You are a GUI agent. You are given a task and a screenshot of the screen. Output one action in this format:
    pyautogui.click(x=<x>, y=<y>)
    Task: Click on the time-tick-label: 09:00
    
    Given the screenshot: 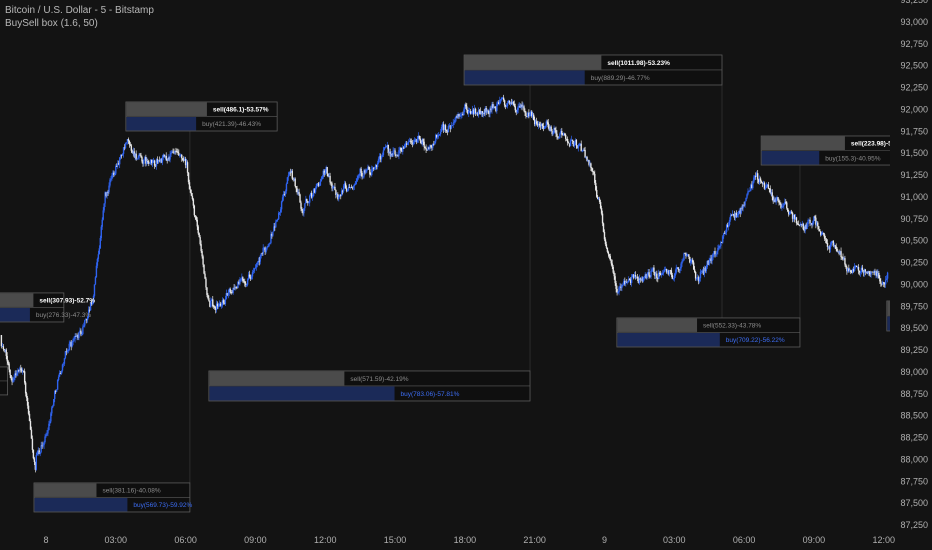 What is the action you would take?
    pyautogui.click(x=255, y=540)
    